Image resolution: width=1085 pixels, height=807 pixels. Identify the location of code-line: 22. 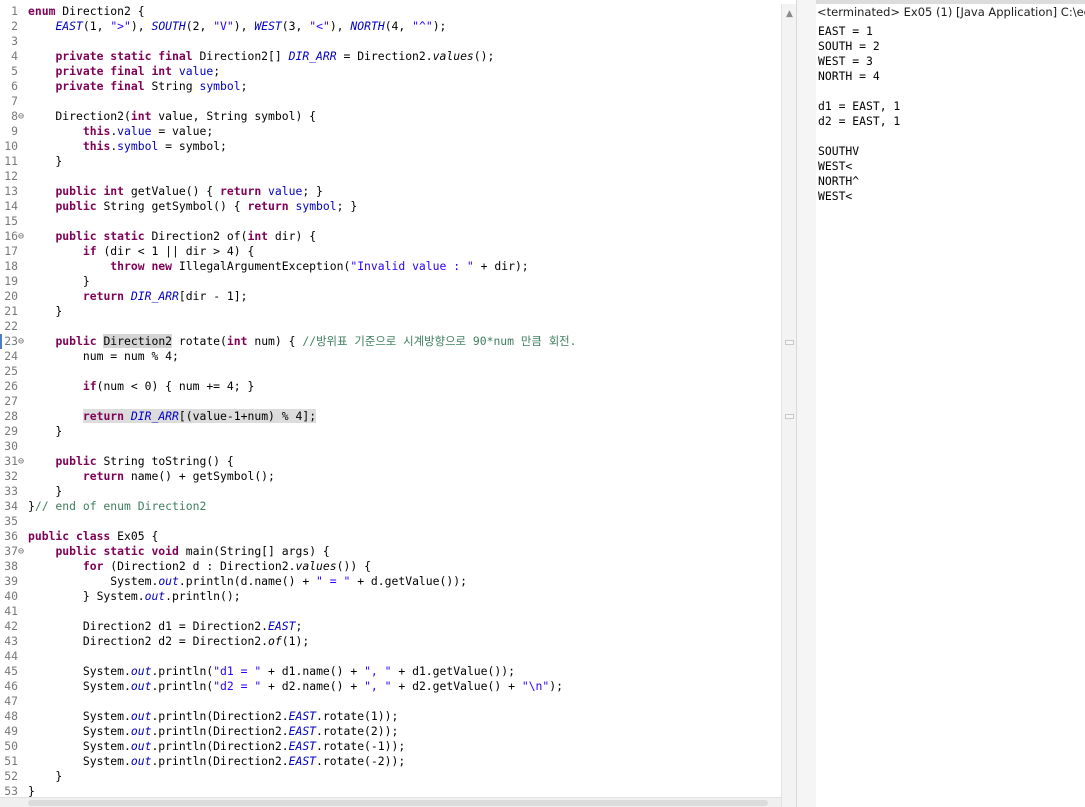
(398, 326).